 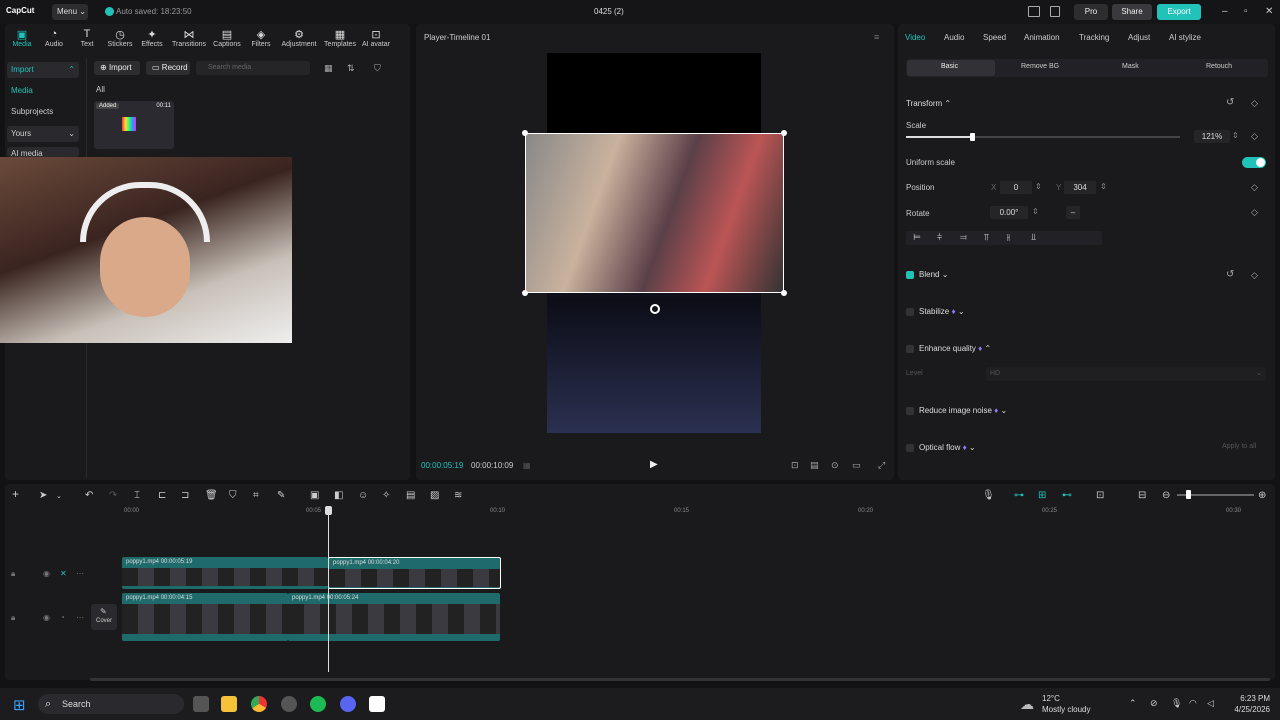 I want to click on zoom-in-icon: ⊕, so click(x=1262, y=495).